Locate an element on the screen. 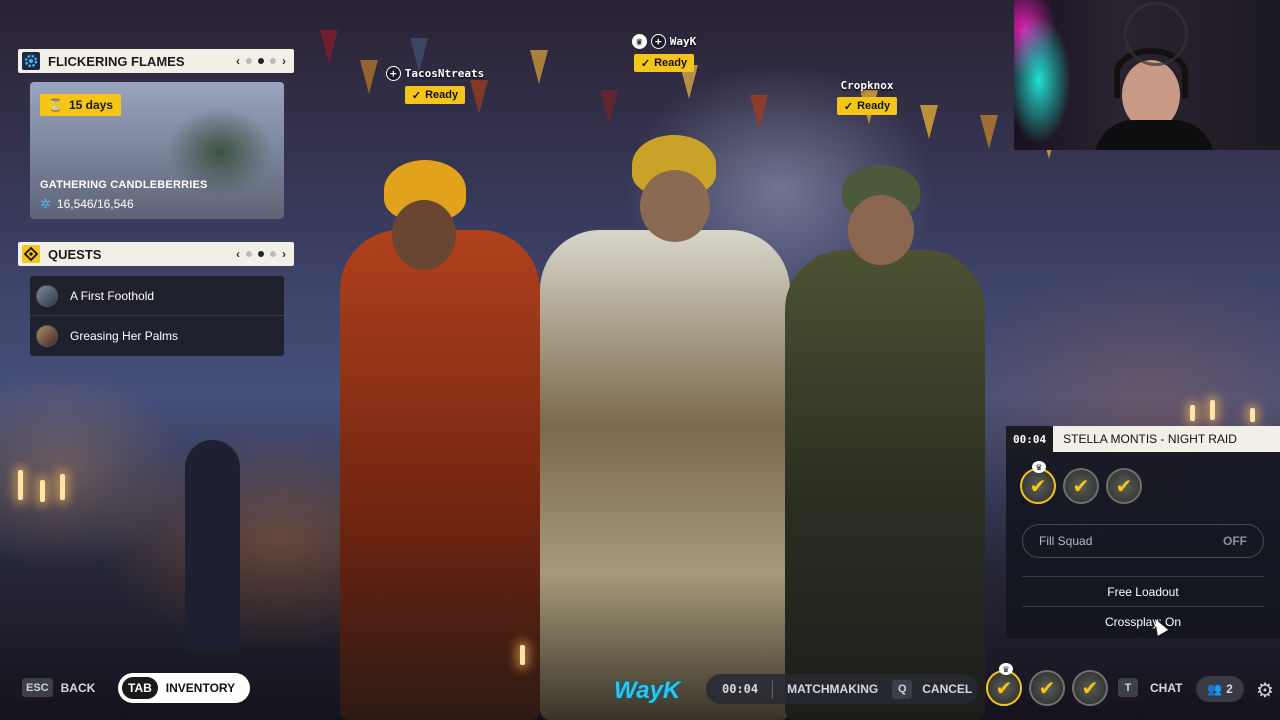 The width and height of the screenshot is (1280, 720). back-label: BACK is located at coordinates (78, 687).